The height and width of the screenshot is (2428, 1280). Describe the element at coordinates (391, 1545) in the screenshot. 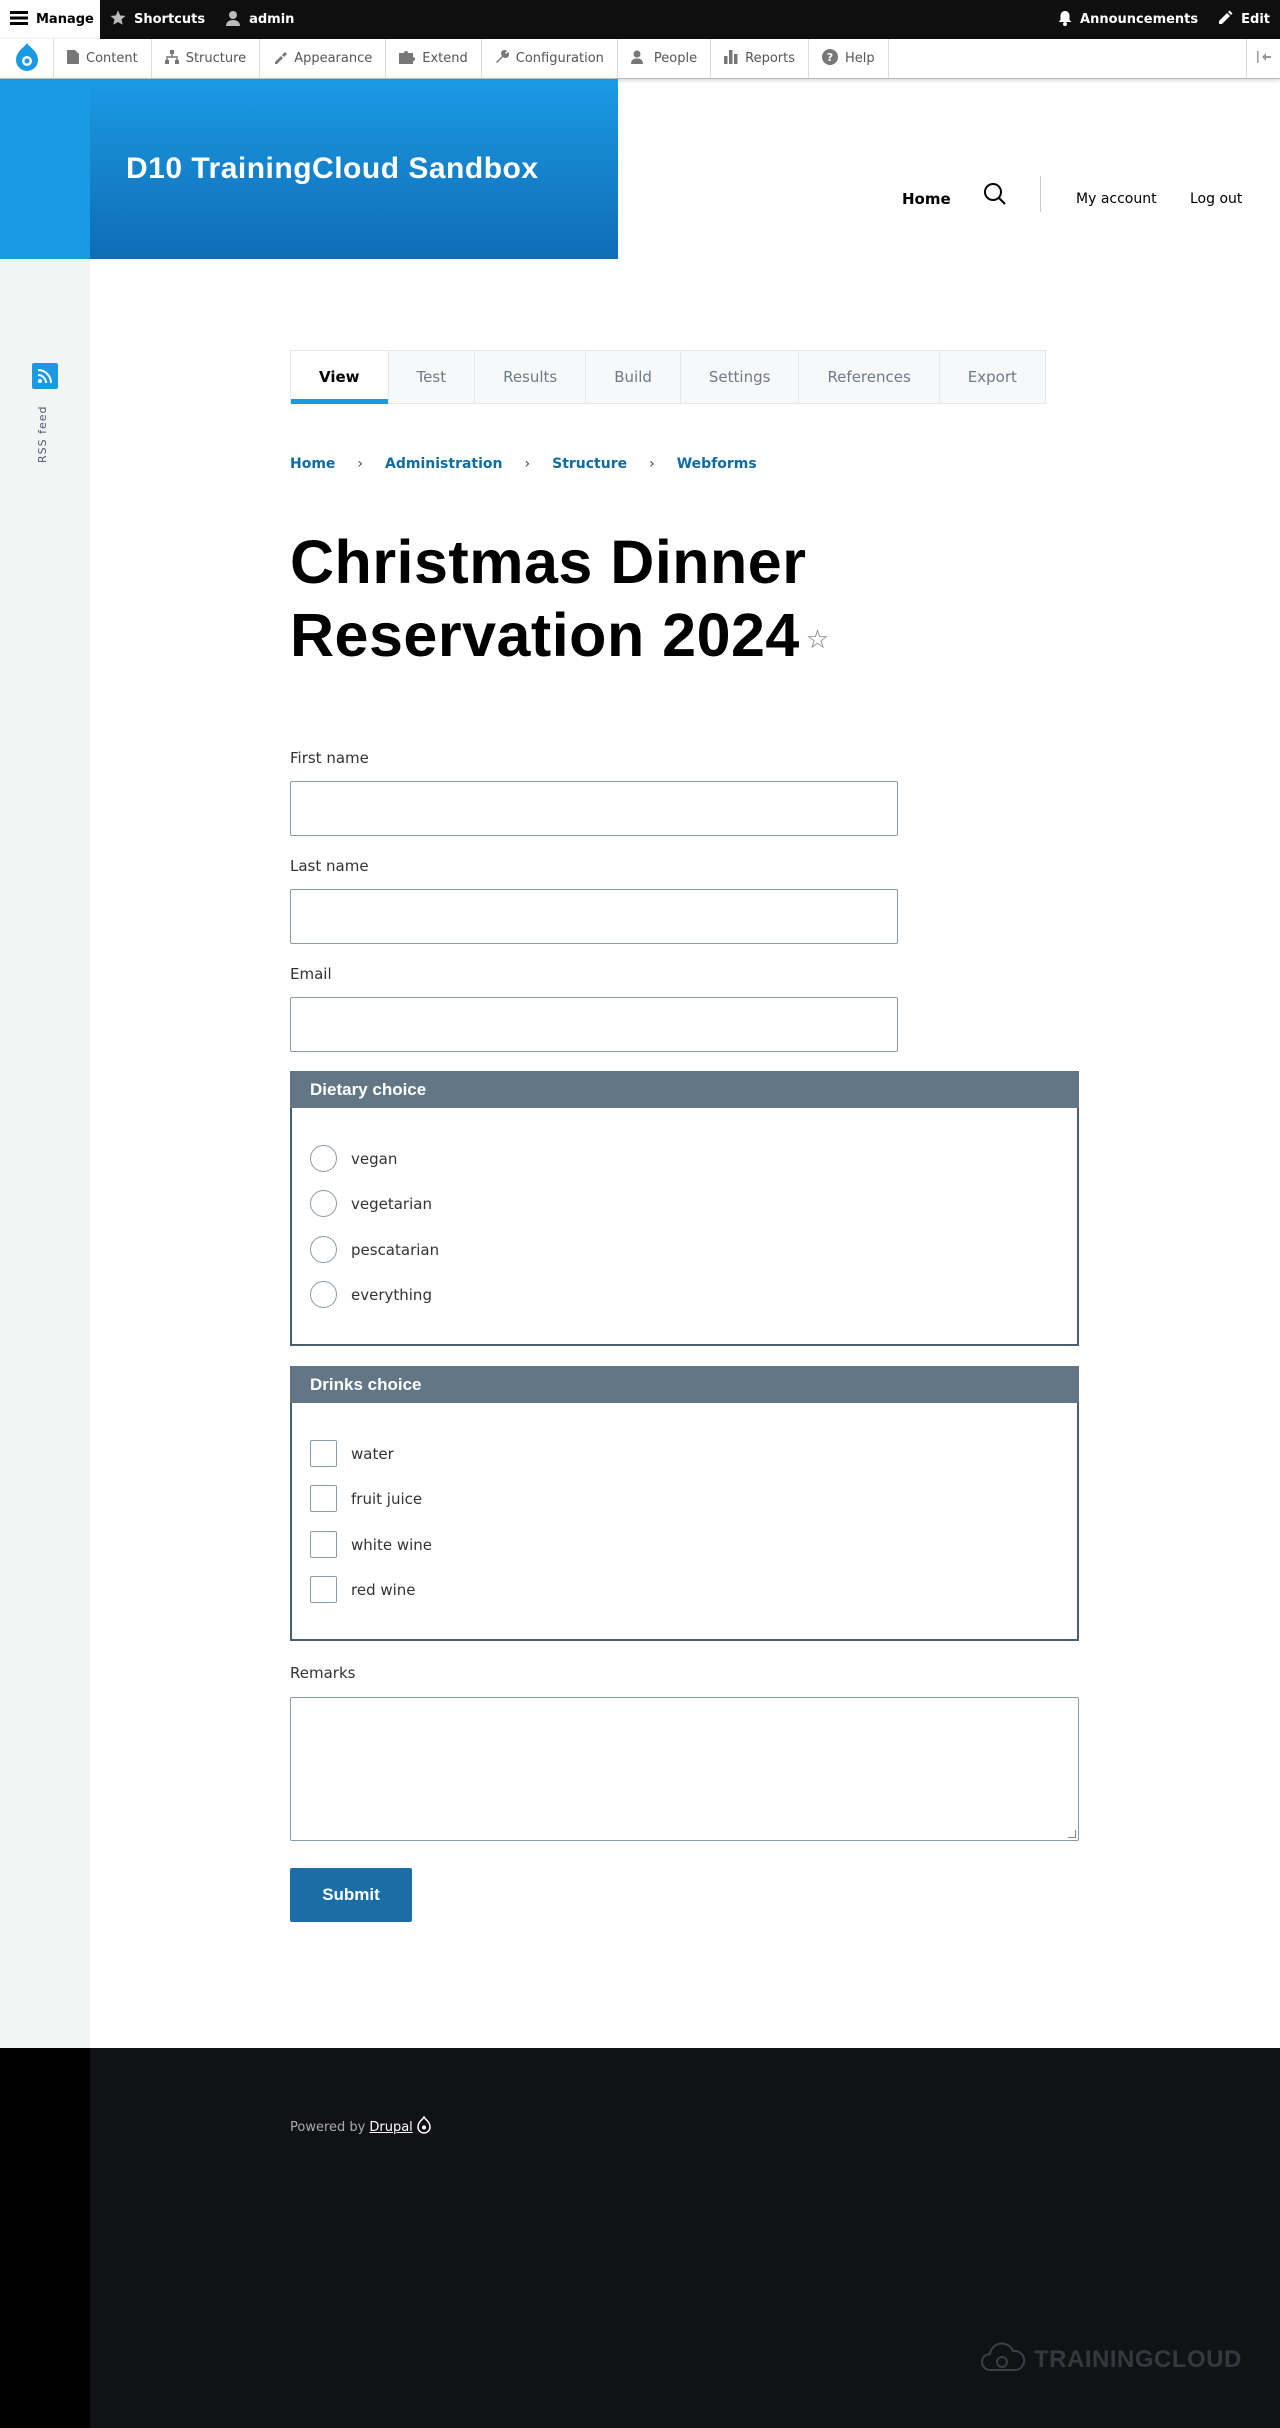

I see `checkbox-label: white wine` at that location.